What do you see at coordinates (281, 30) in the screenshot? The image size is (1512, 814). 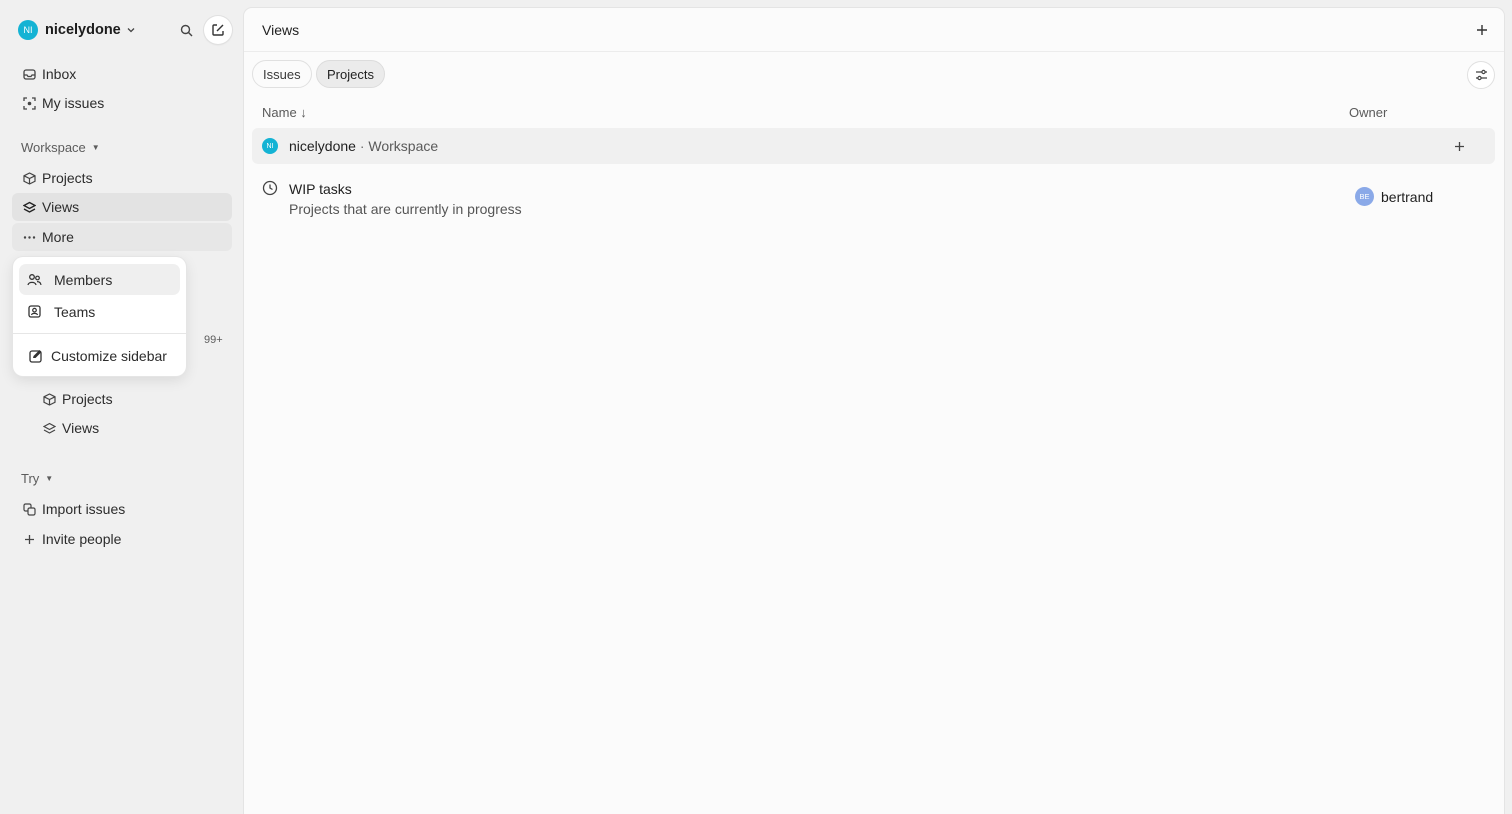 I see `page-title: Views` at bounding box center [281, 30].